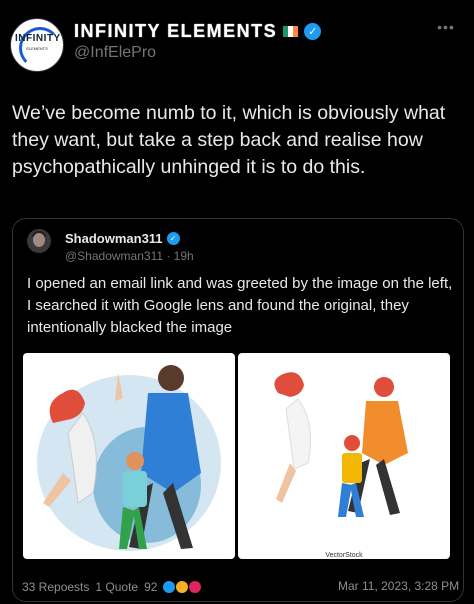 The image size is (474, 604). I want to click on tweet-stats: 33 Repoests 1 Quote 92, so click(112, 587).